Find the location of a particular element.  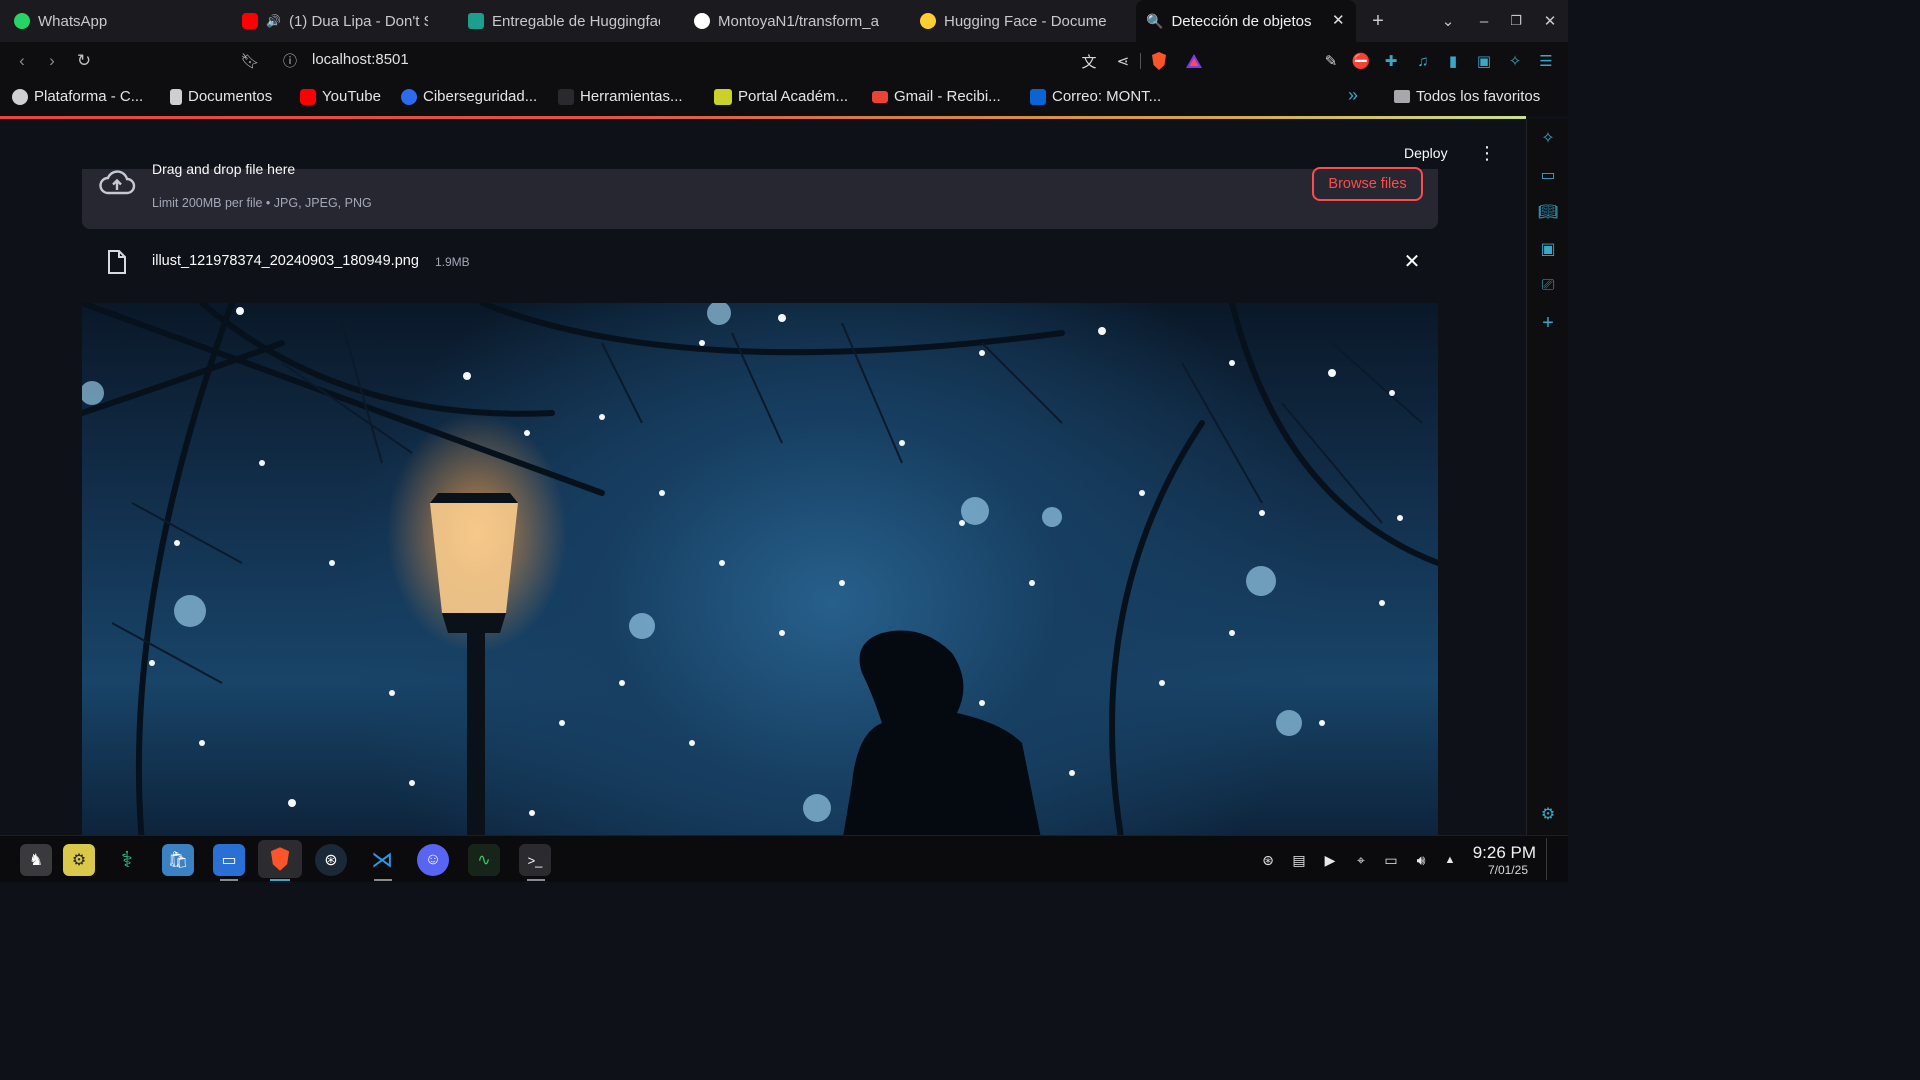

tab-huggingface: Hugging Face - Docume is located at coordinates (1016, 21).